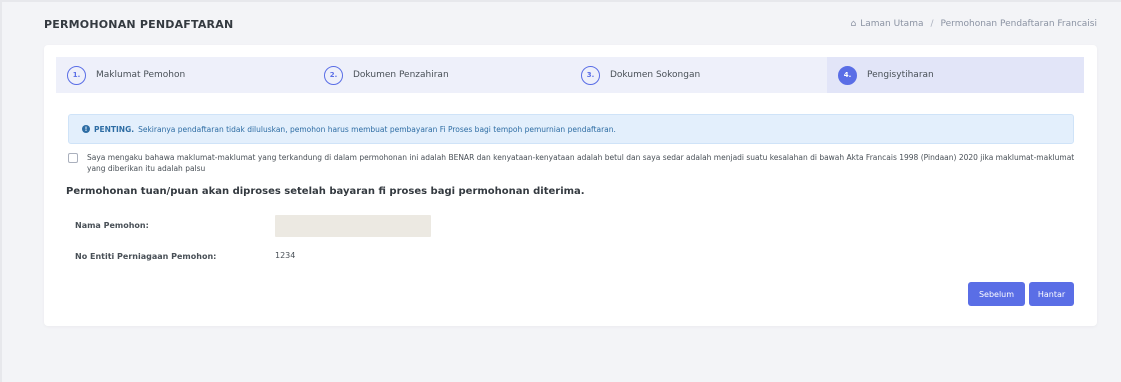 This screenshot has height=382, width=1121. I want to click on window-top-border, so click(560, 1).